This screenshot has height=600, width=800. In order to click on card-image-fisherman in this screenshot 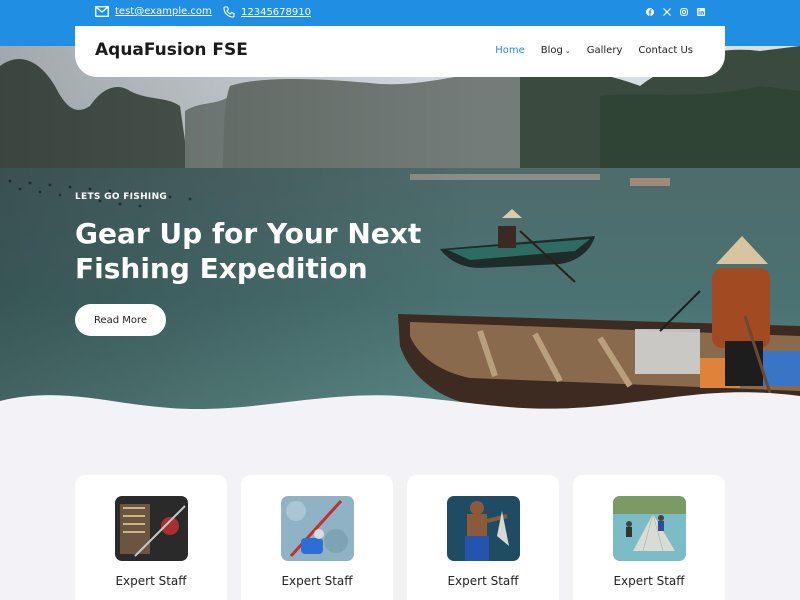, I will do `click(483, 528)`.